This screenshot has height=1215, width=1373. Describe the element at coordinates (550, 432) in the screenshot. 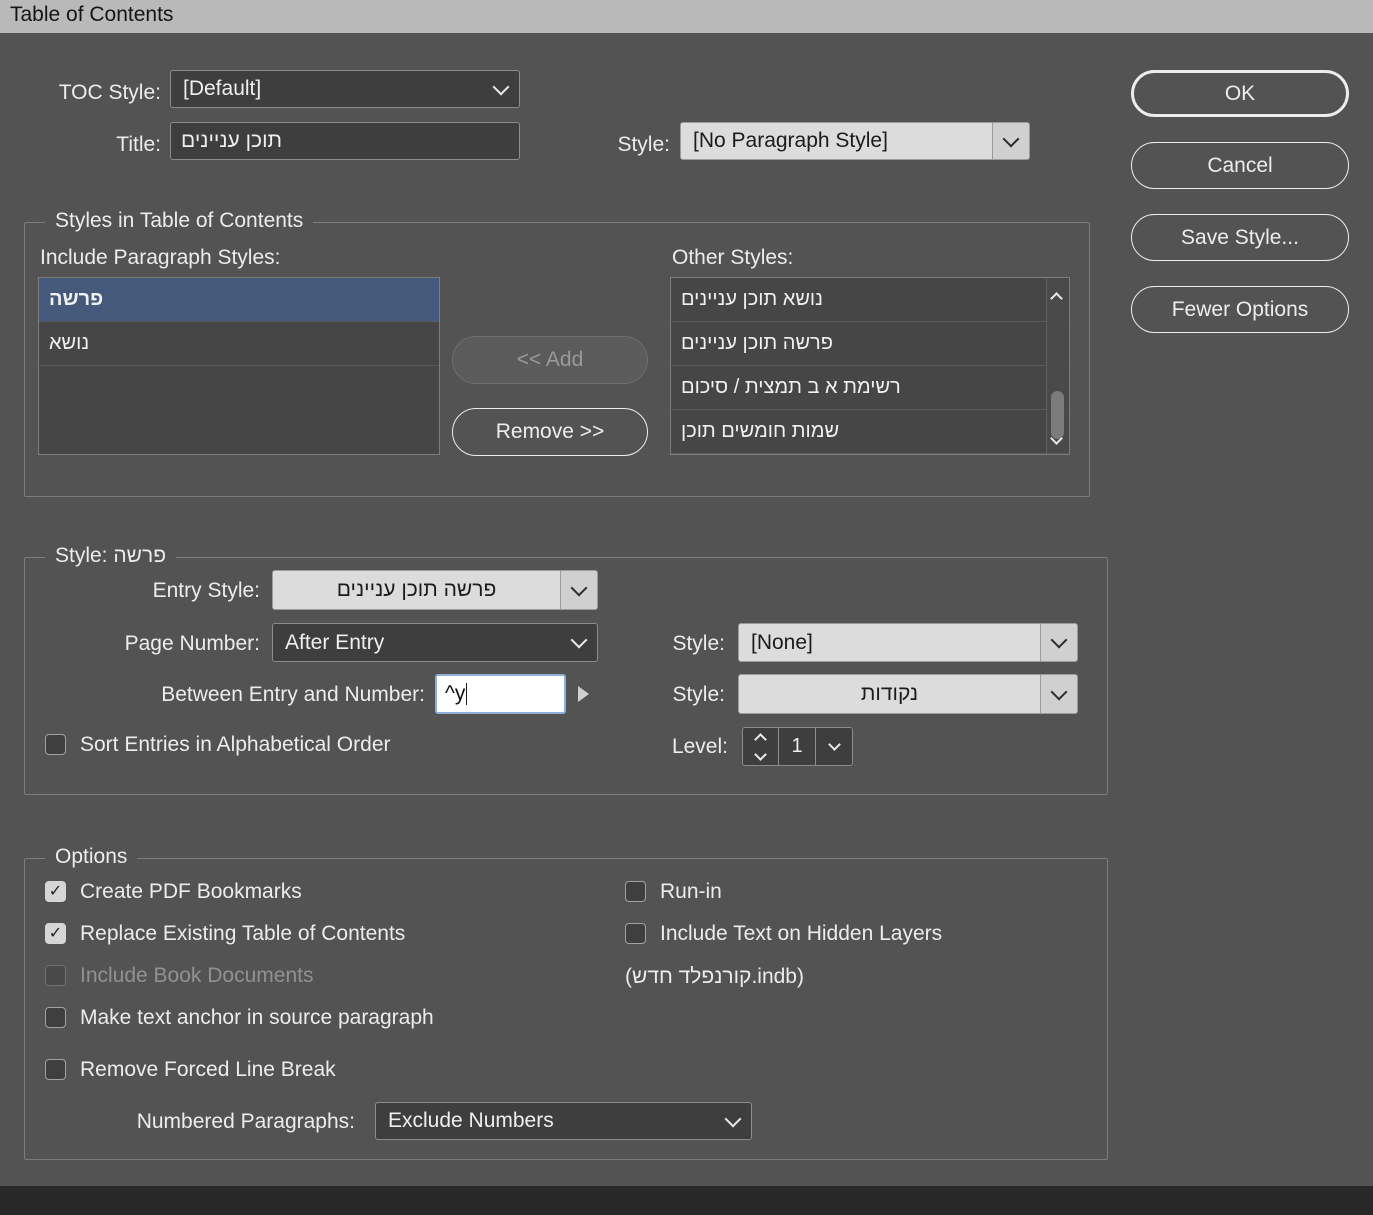

I see `remove-button: Remove >>` at that location.